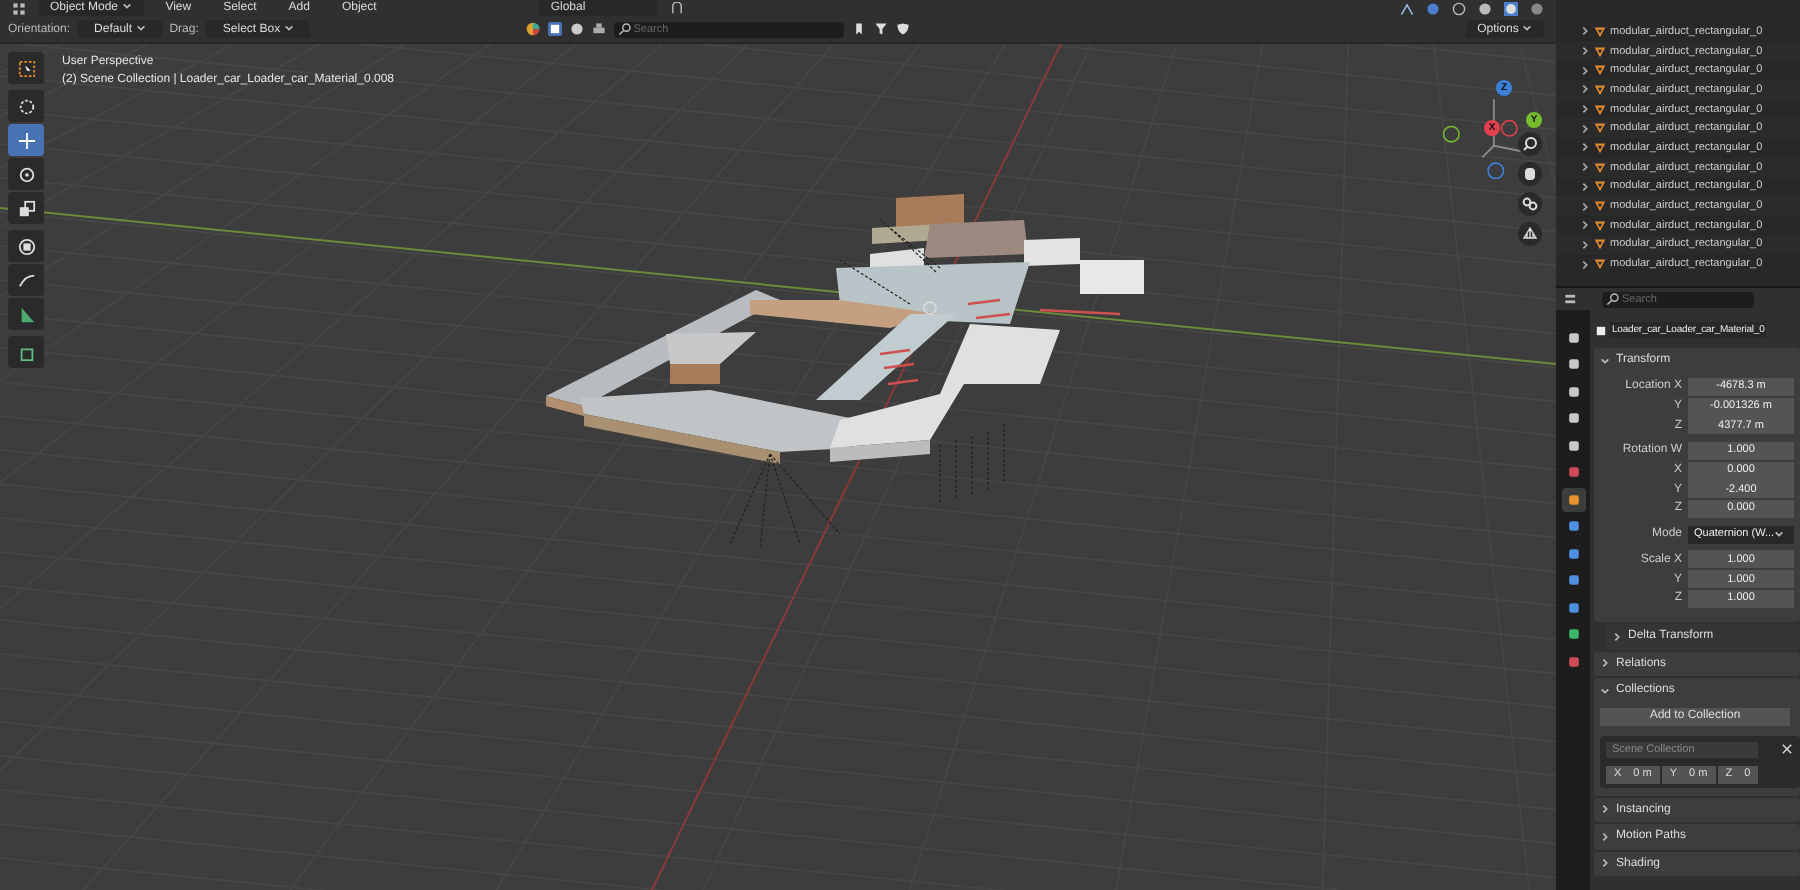 This screenshot has width=1800, height=890. I want to click on building-model-drawing, so click(845, 371).